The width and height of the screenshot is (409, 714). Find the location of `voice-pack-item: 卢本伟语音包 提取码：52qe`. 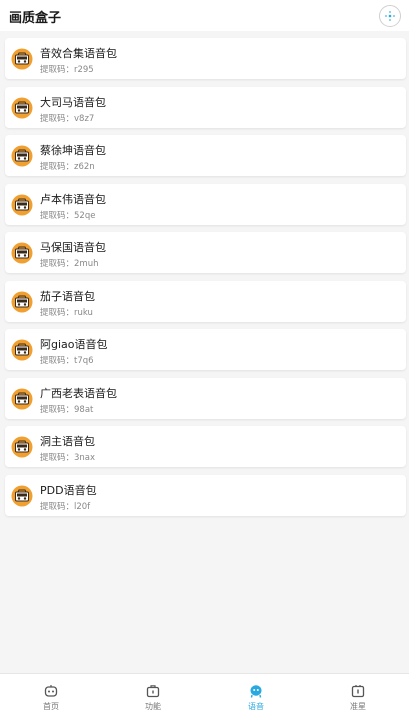

voice-pack-item: 卢本伟语音包 提取码：52qe is located at coordinates (205, 204).